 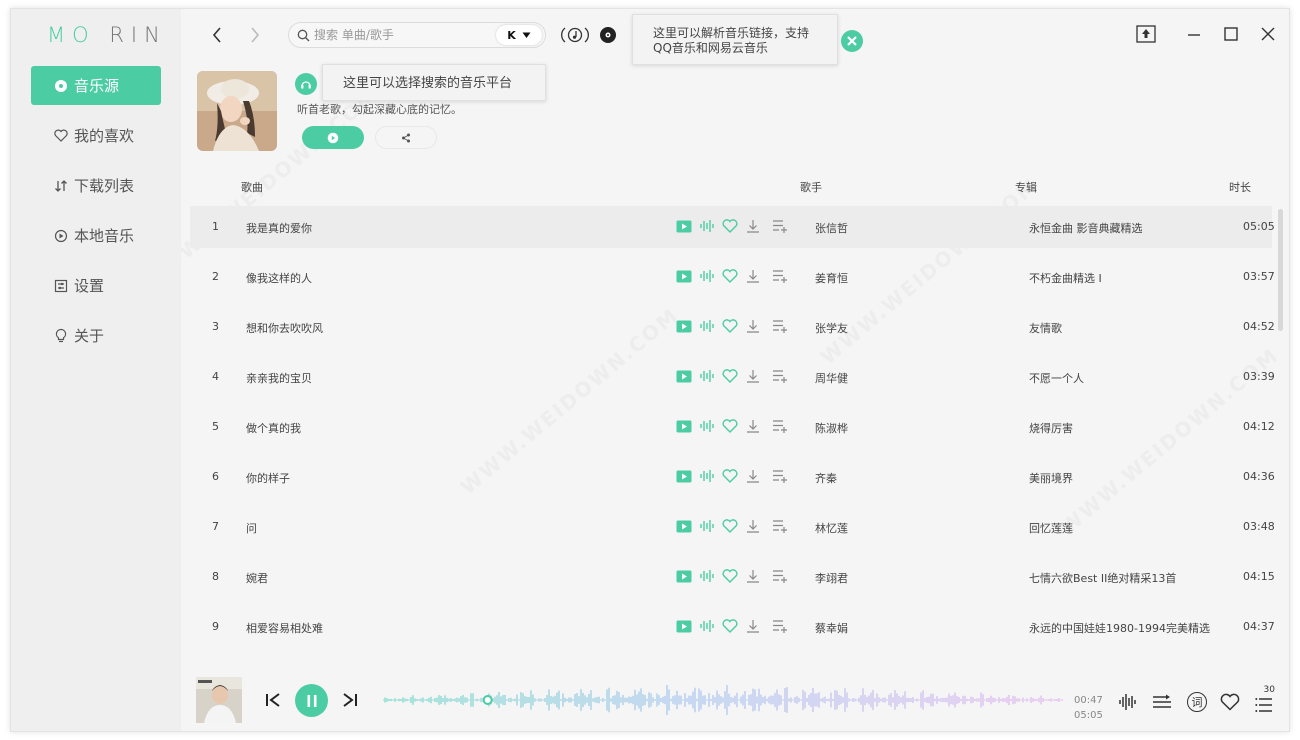 I want to click on sidebar-item-music-source: 音乐源, so click(x=96, y=85).